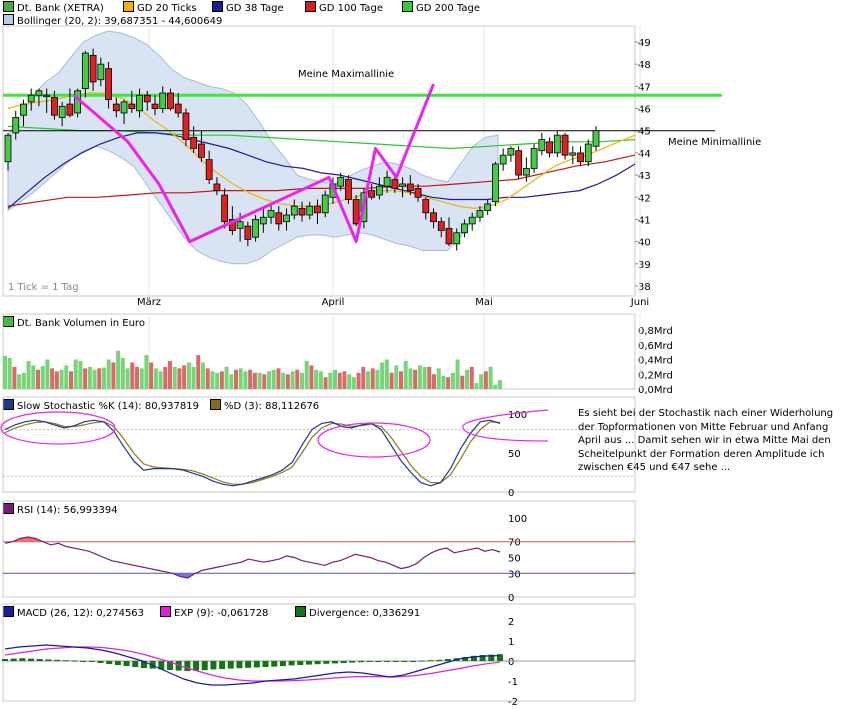 The image size is (860, 710). I want to click on macd-tick-label: 2, so click(511, 622).